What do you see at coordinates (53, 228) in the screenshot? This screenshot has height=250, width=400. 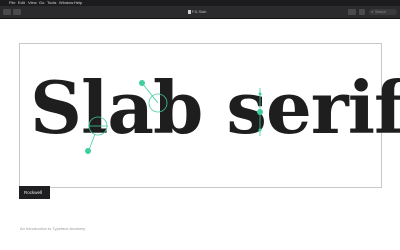 I see `footer-note: An Introduction to Typeface Anatomy` at bounding box center [53, 228].